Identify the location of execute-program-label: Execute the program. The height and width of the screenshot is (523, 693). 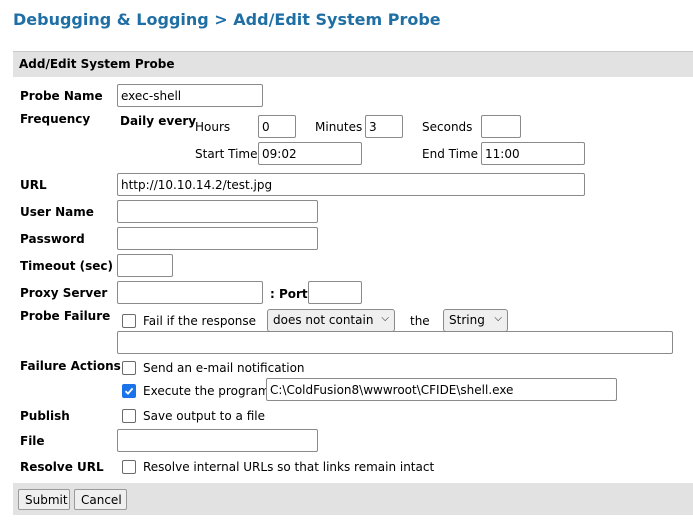
(206, 391).